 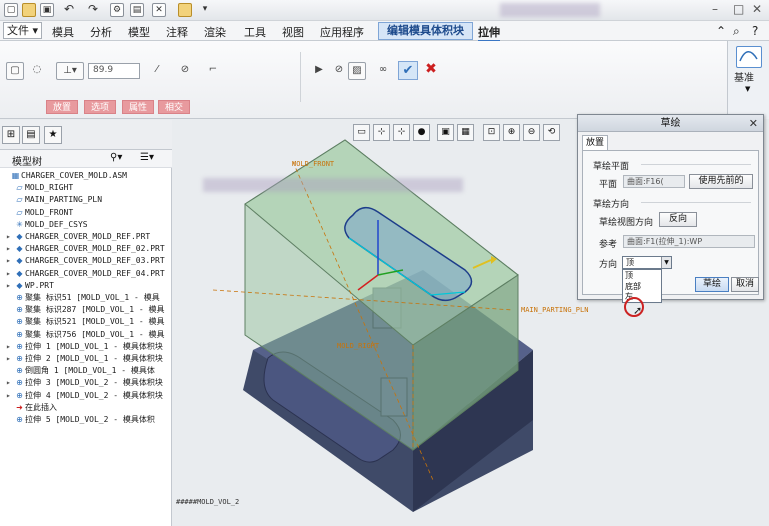 What do you see at coordinates (678, 219) in the screenshot?
I see `flip-button: 反向` at bounding box center [678, 219].